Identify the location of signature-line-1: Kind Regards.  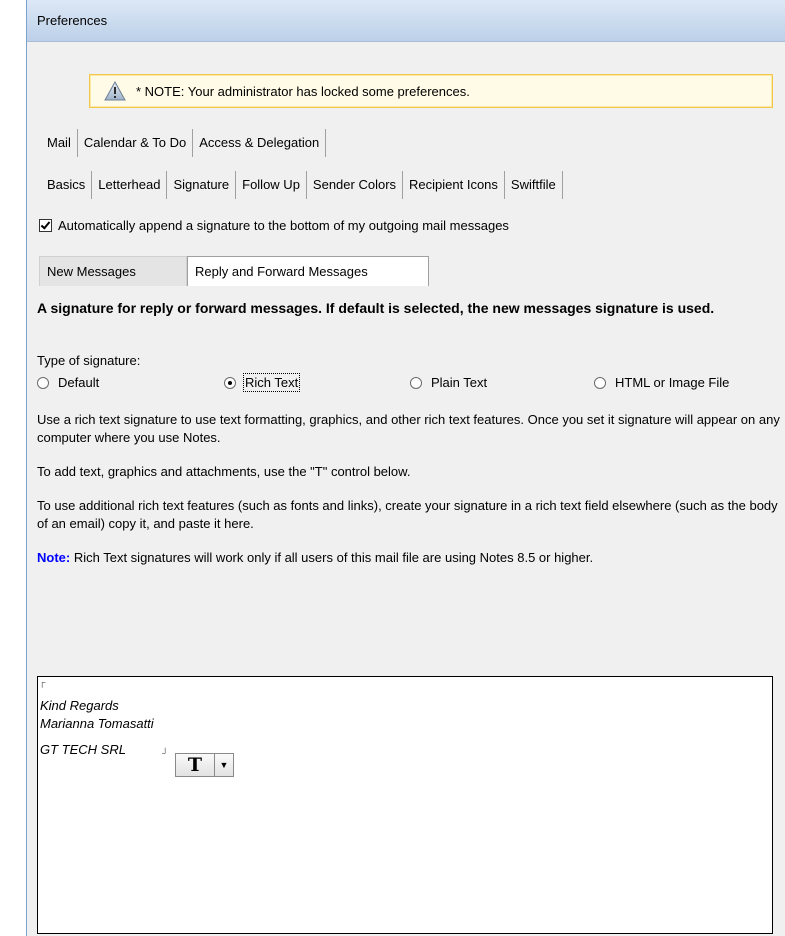
(79, 705).